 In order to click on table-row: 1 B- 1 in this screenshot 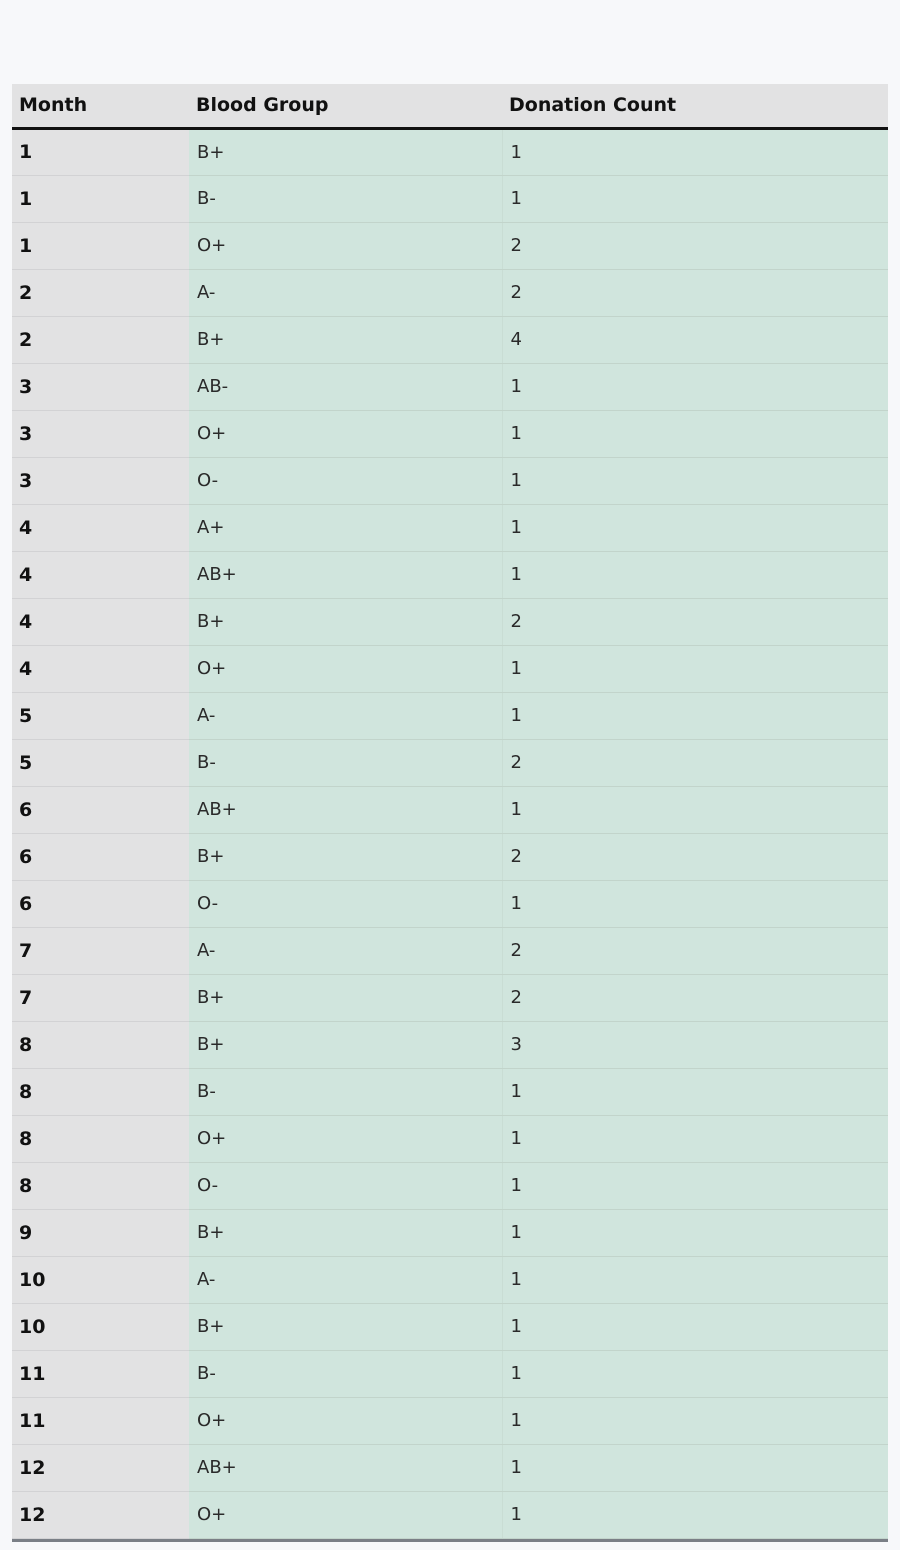, I will do `click(450, 199)`.